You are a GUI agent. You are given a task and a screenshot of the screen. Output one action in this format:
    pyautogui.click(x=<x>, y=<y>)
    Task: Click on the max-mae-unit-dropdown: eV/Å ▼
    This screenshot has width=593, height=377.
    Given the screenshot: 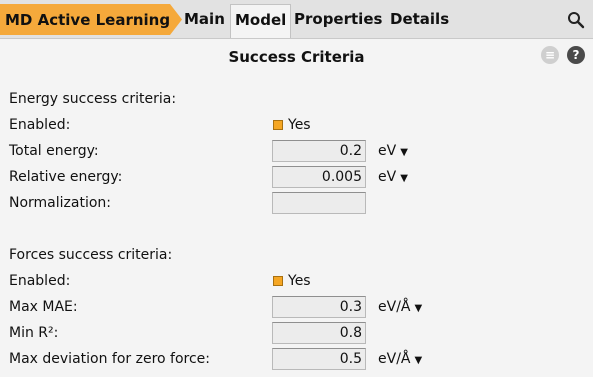 What is the action you would take?
    pyautogui.click(x=400, y=307)
    